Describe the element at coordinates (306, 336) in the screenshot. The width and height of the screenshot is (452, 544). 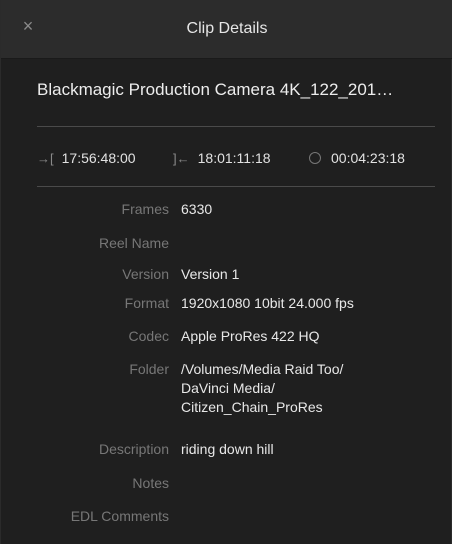
I see `metadata-value: Apple ProRes 422 HQ` at that location.